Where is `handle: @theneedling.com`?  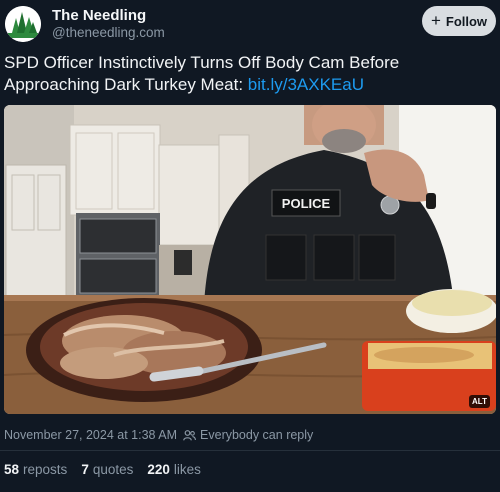 handle: @theneedling.com is located at coordinates (108, 32).